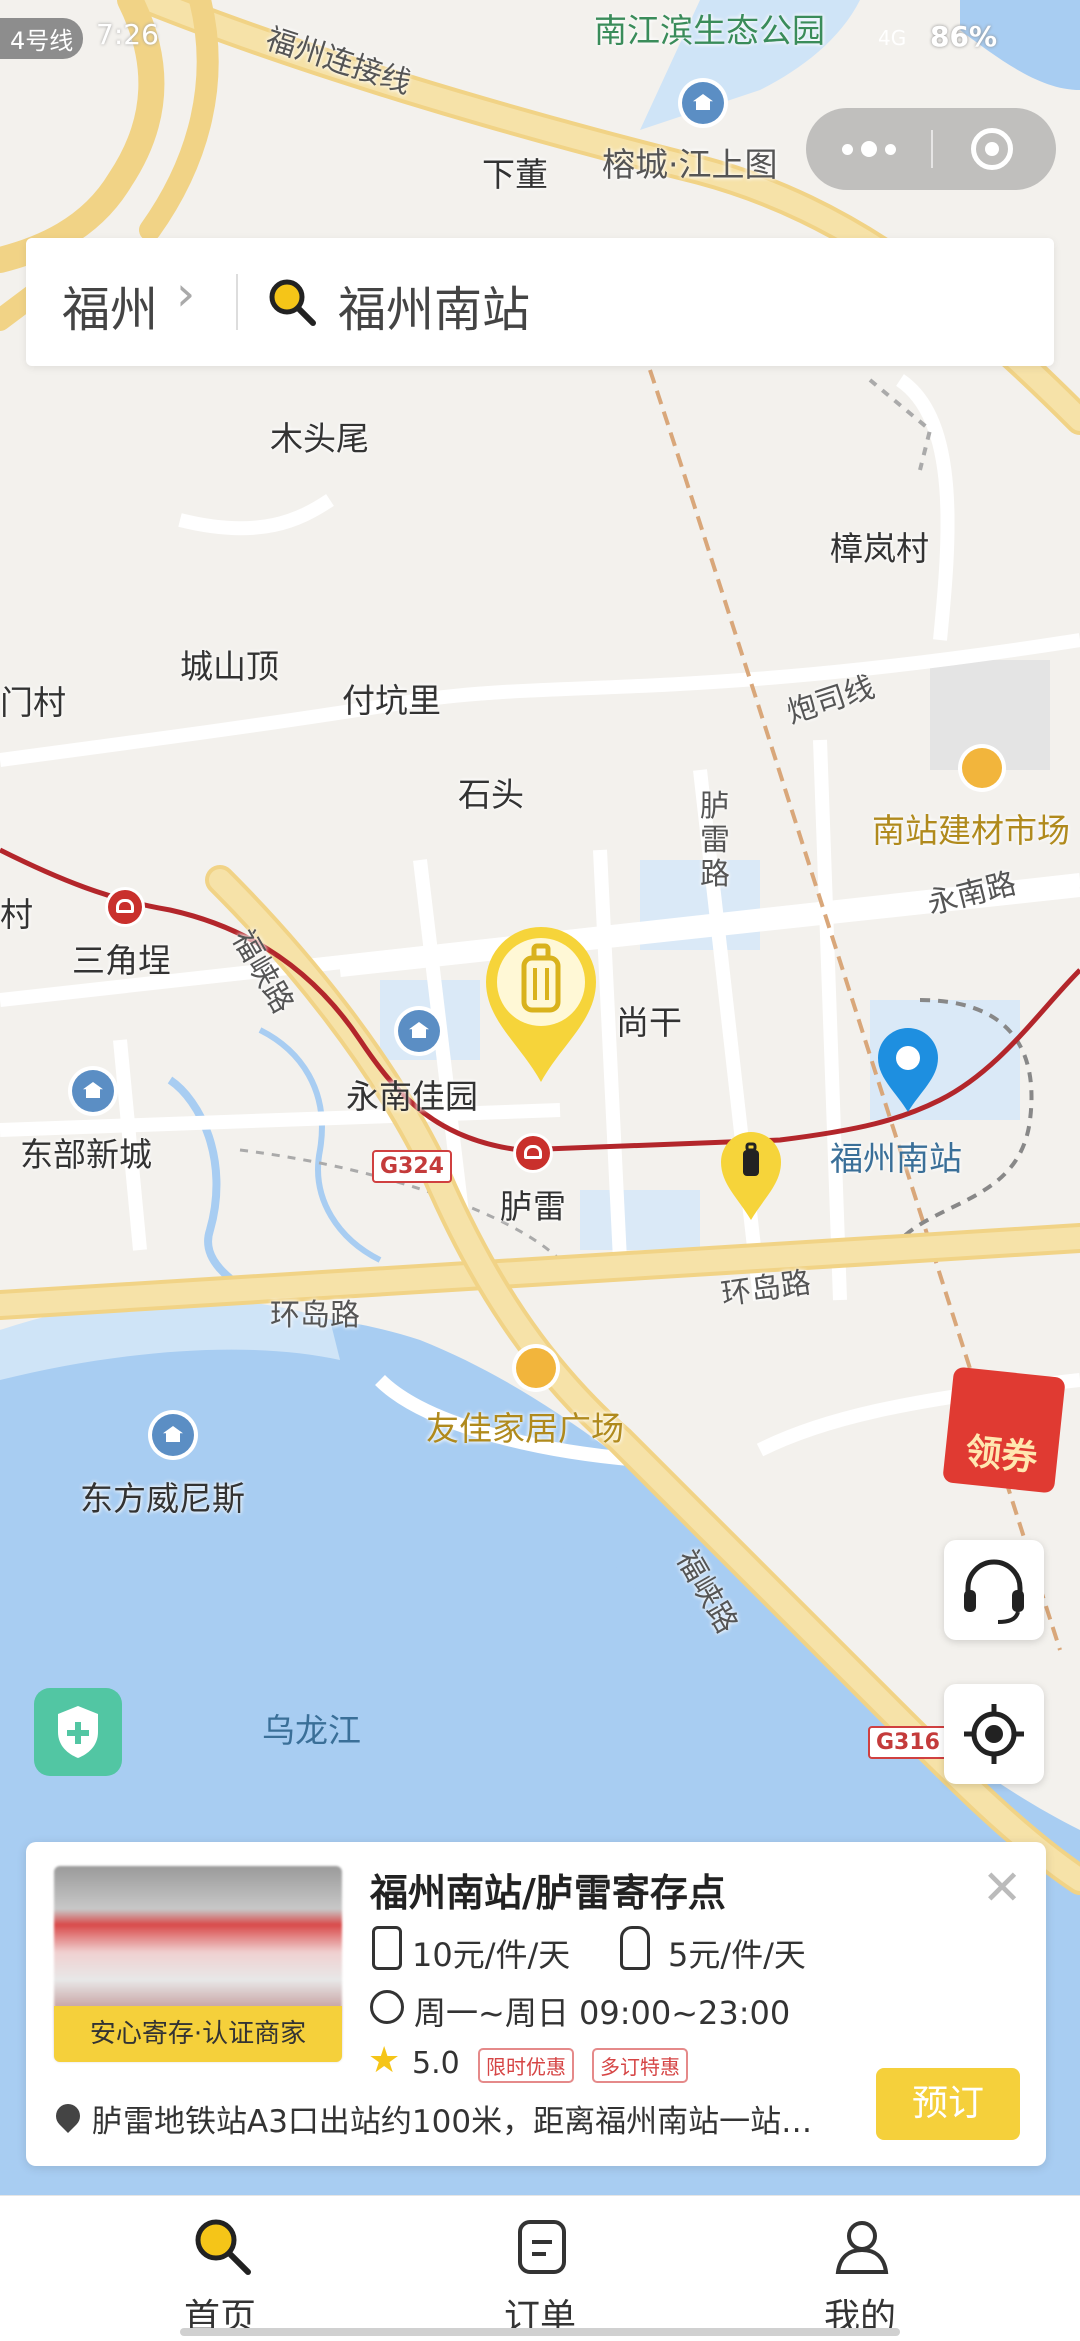 This screenshot has height=2341, width=1080. I want to click on locate-icon, so click(994, 1734).